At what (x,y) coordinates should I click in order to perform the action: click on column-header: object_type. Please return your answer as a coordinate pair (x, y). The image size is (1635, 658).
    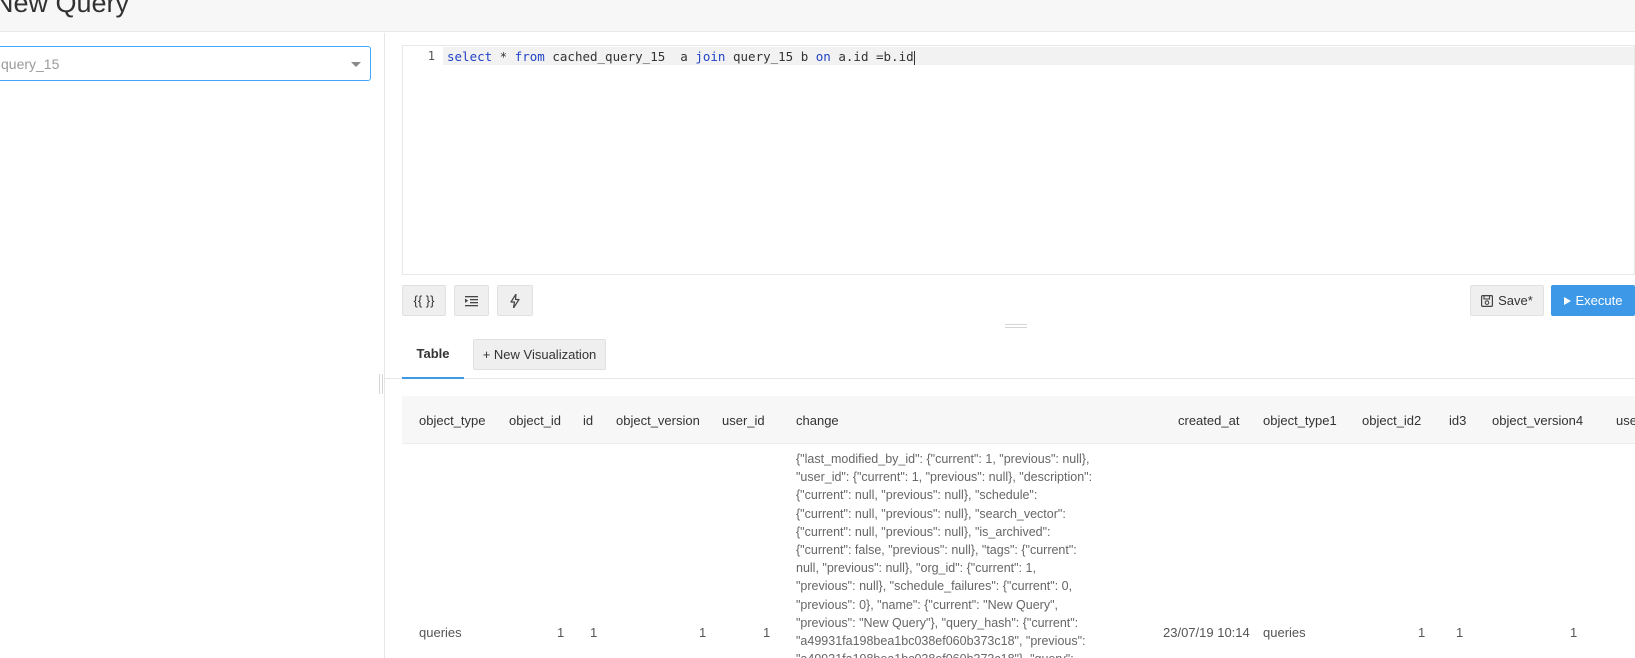
    Looking at the image, I should click on (452, 420).